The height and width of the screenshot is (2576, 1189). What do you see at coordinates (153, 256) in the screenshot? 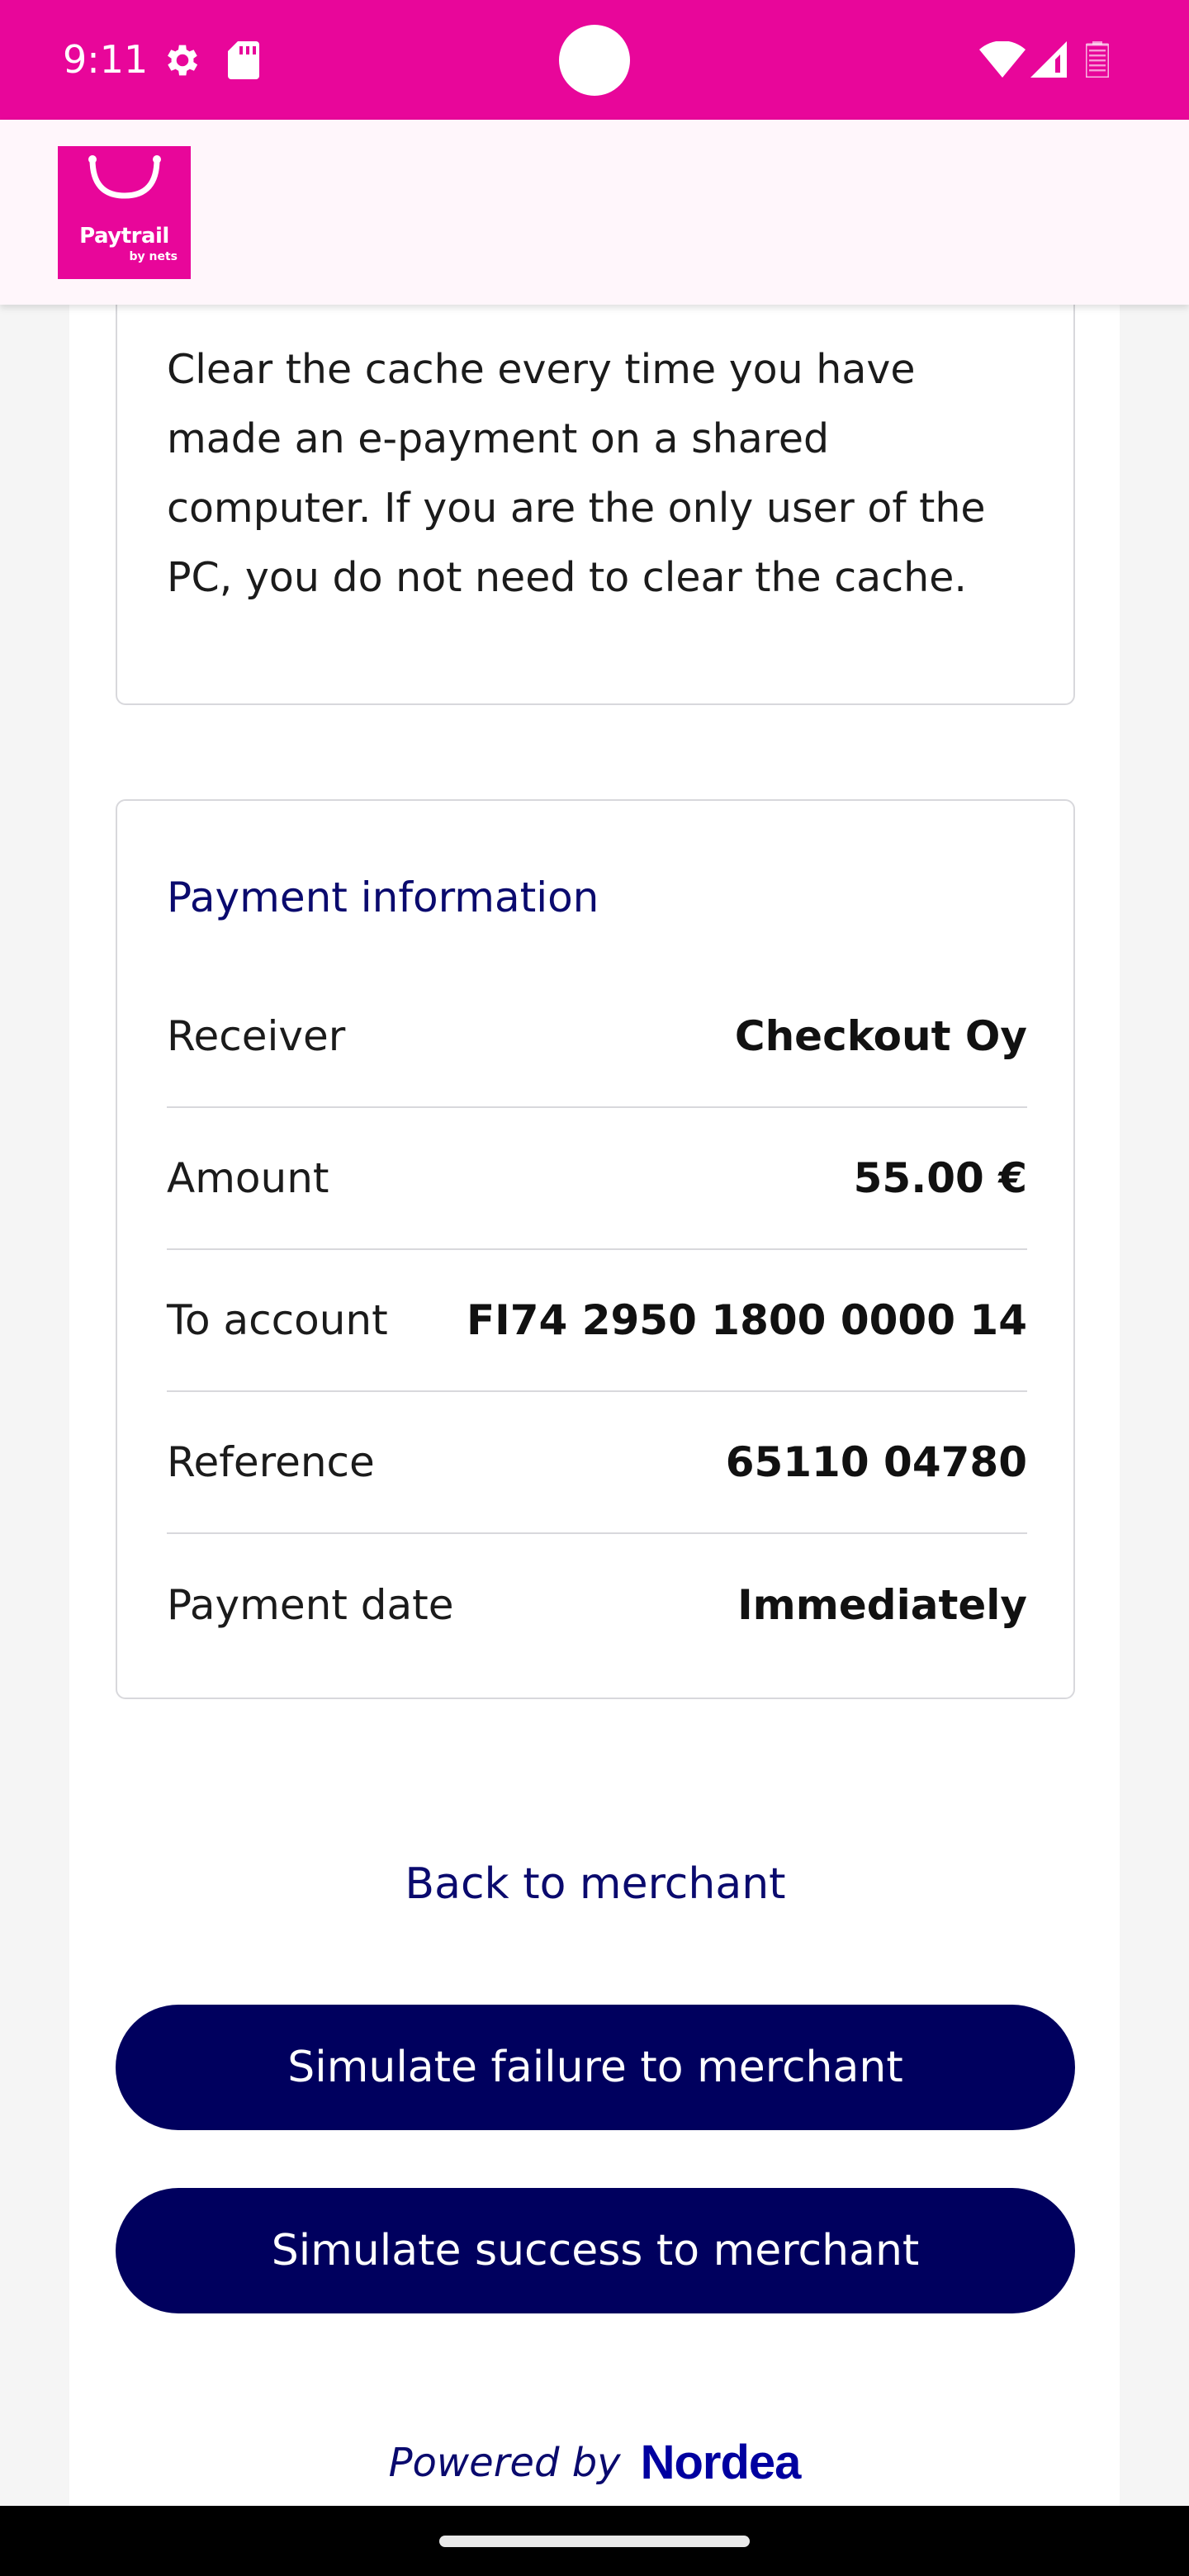
I see `logo-sub: by nets` at bounding box center [153, 256].